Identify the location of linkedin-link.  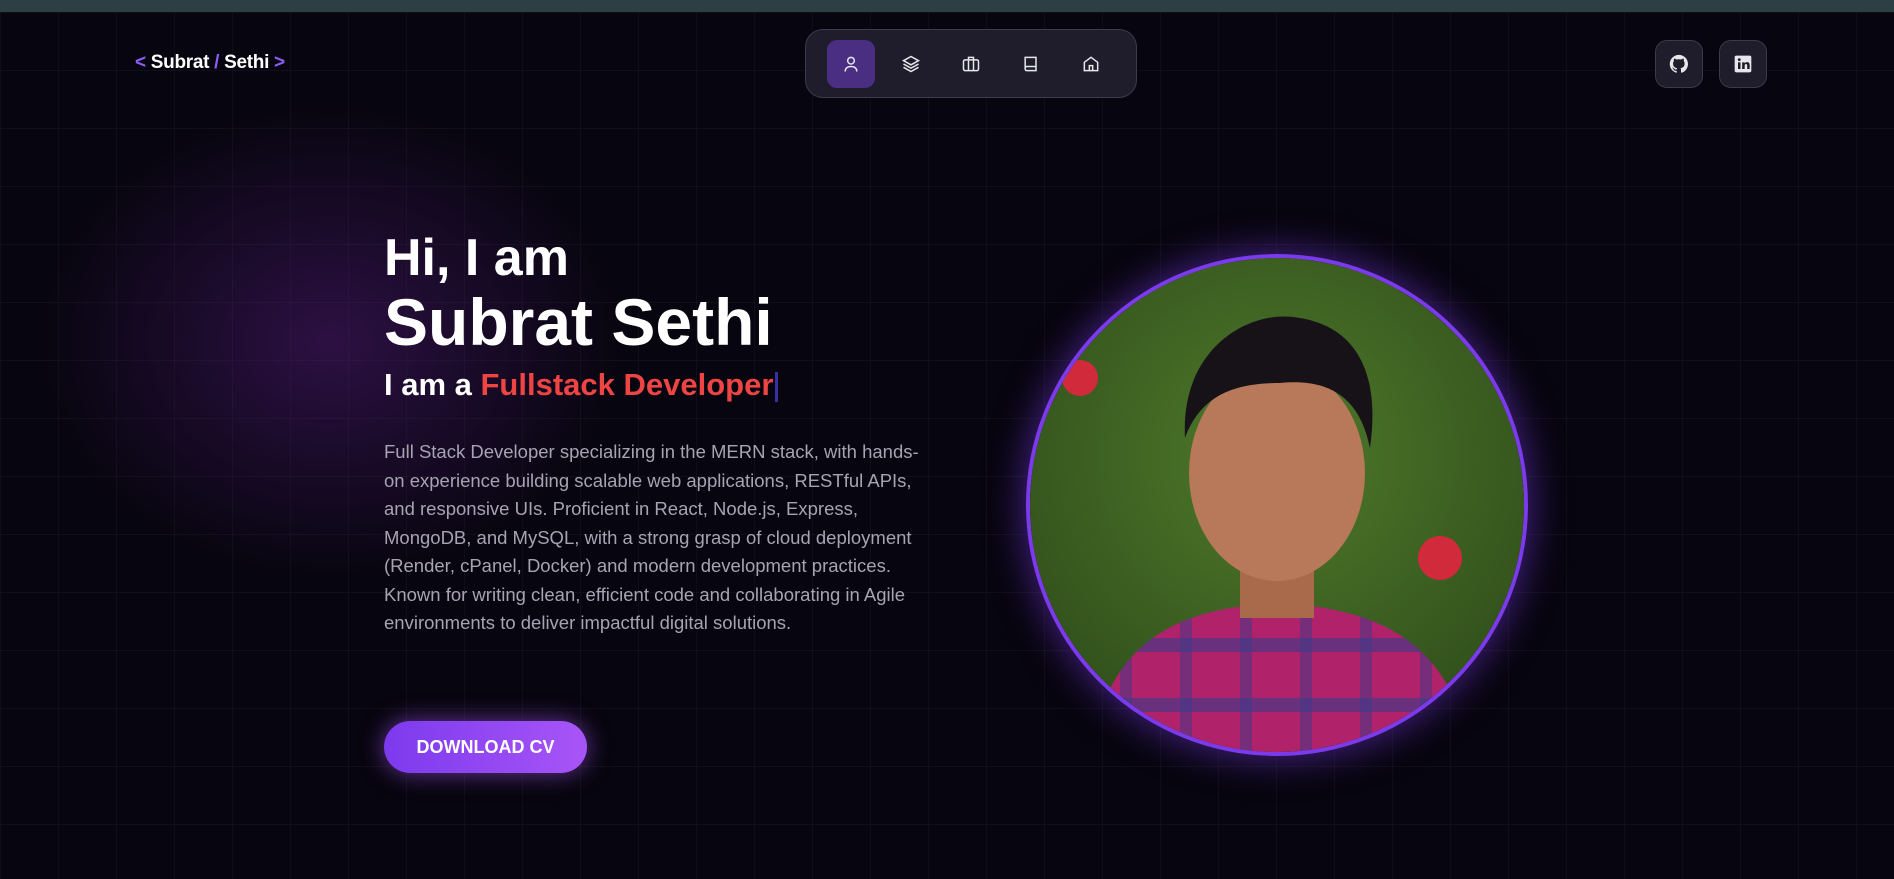
(1743, 64).